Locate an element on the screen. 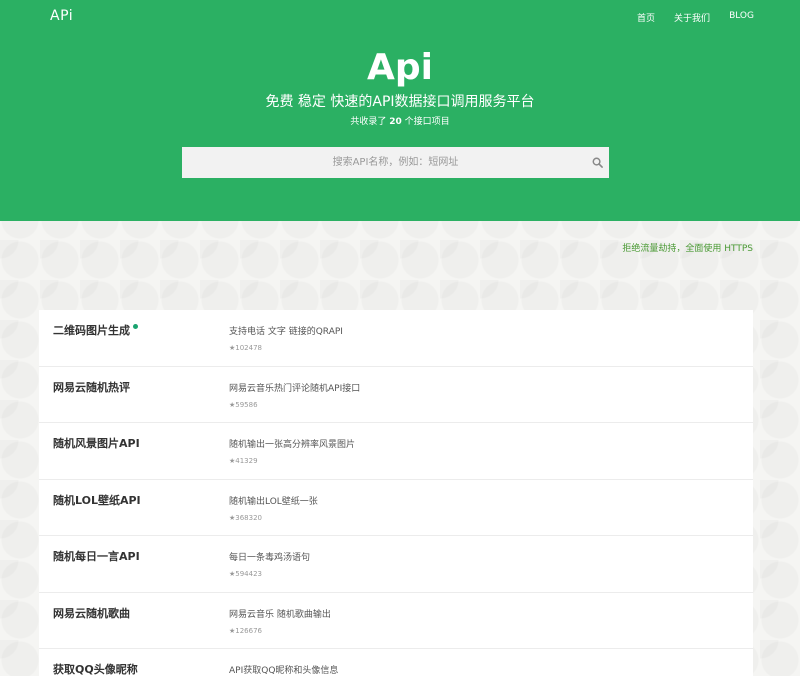 Image resolution: width=800 pixels, height=676 pixels. api-star-count: ★59586 is located at coordinates (243, 404).